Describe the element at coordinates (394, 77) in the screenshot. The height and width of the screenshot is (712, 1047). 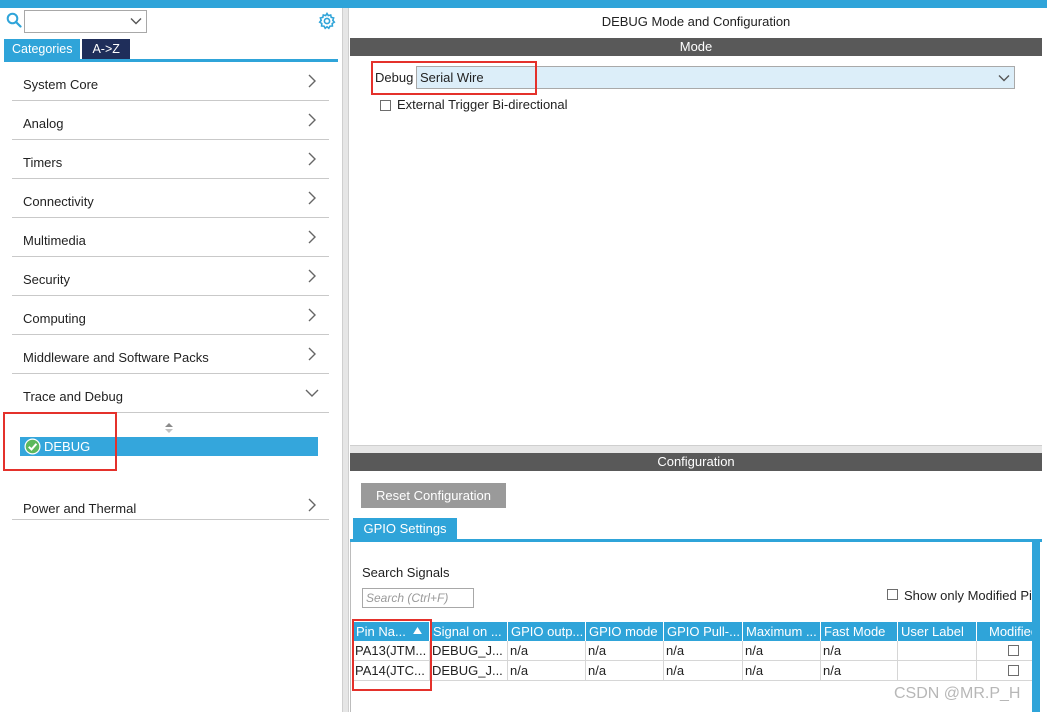
I see `debug-mode-label: Debug` at that location.